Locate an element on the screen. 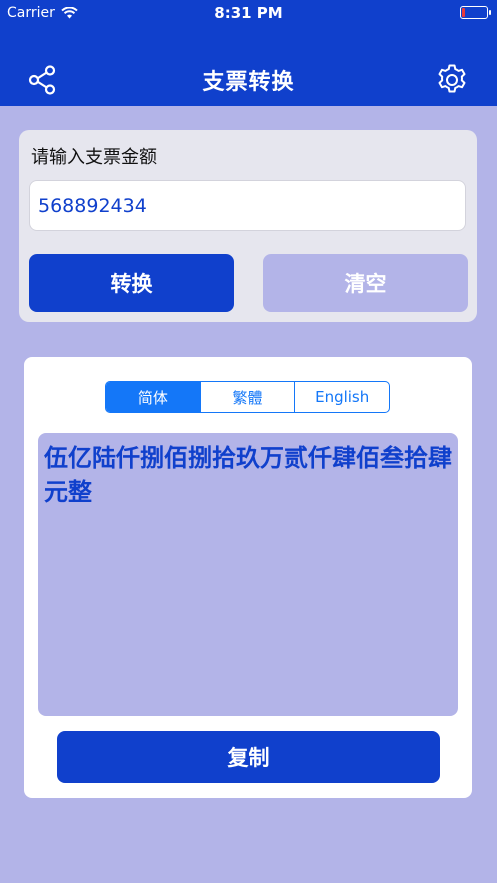 The height and width of the screenshot is (883, 497). copy-button: 复制 is located at coordinates (248, 757).